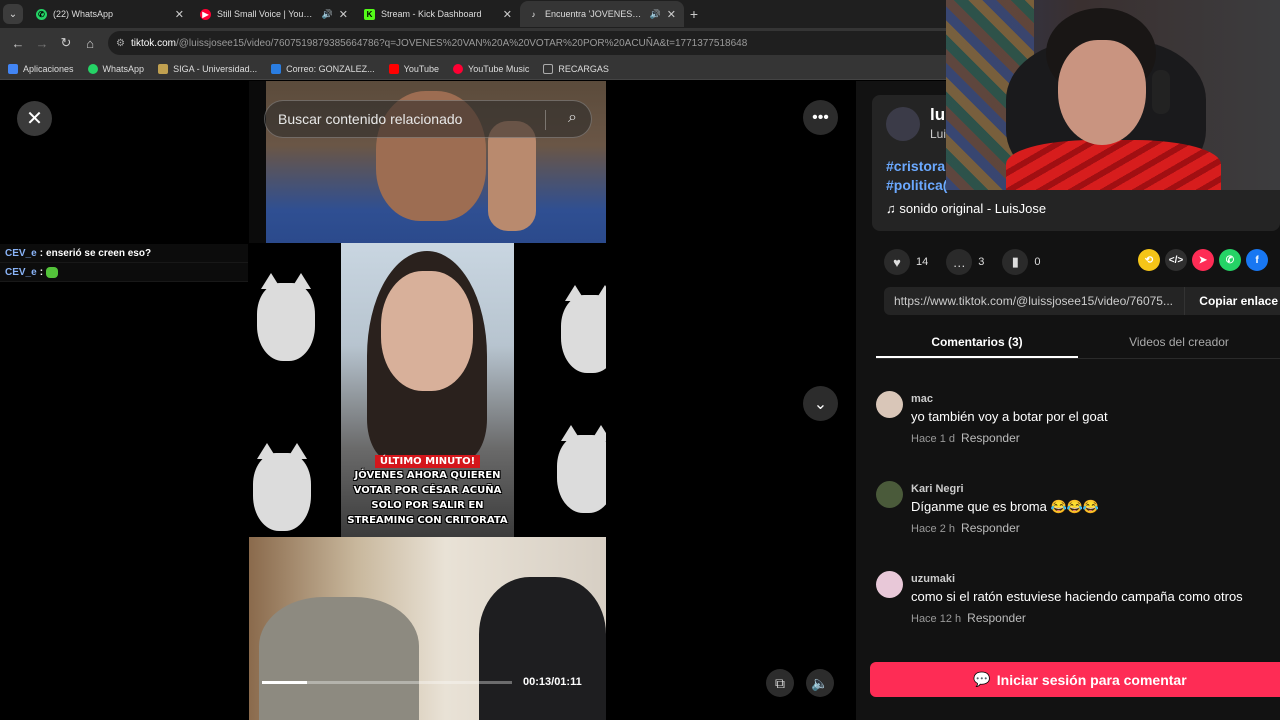  I want to click on creator-name: lu, so click(937, 115).